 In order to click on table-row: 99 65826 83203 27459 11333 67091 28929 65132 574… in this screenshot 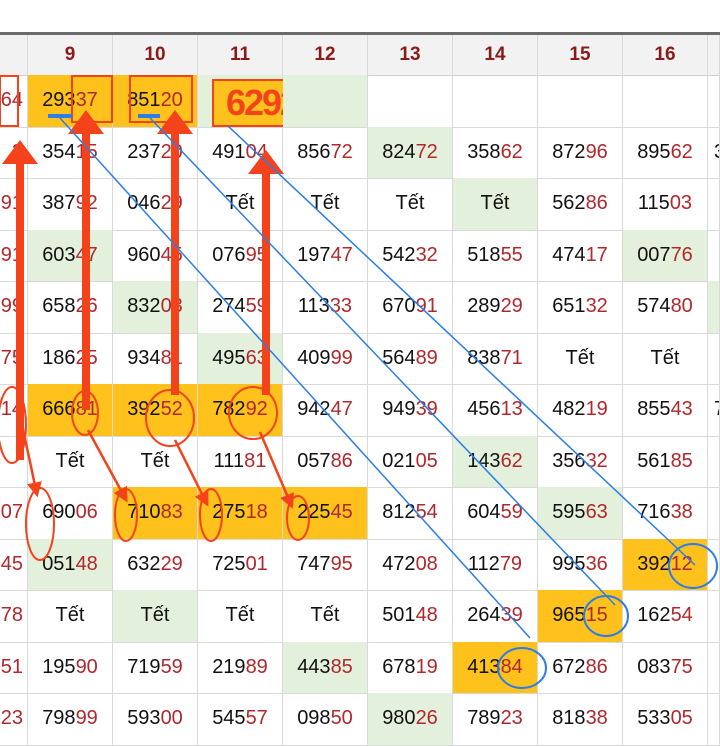, I will do `click(360, 307)`.